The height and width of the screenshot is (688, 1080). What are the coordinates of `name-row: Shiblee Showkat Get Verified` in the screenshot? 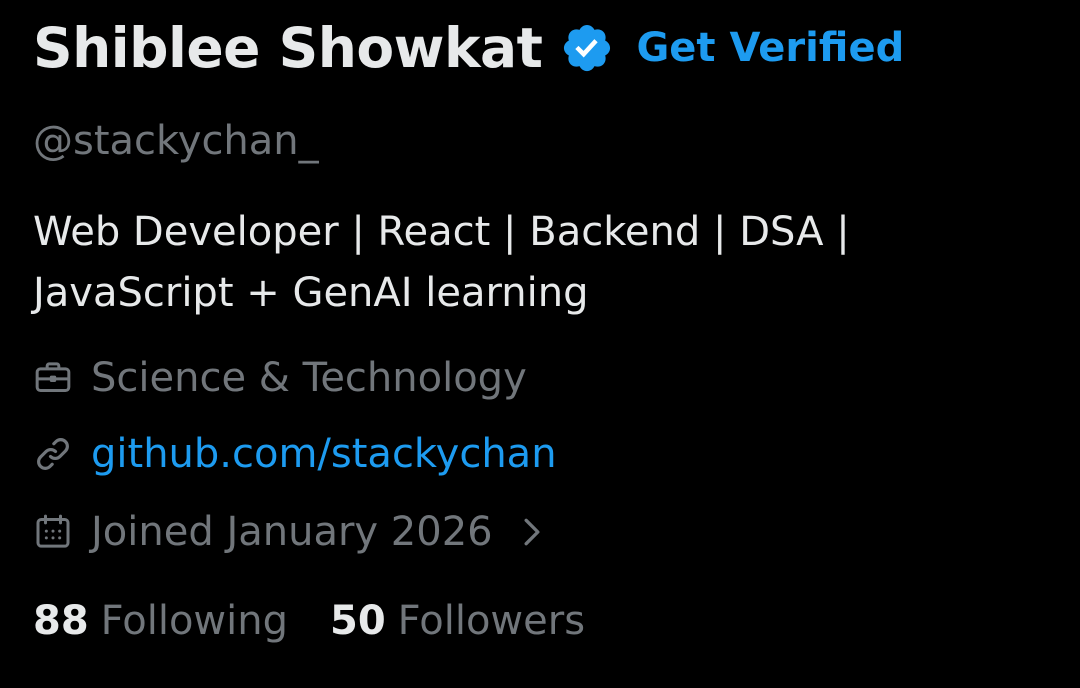 It's located at (468, 48).